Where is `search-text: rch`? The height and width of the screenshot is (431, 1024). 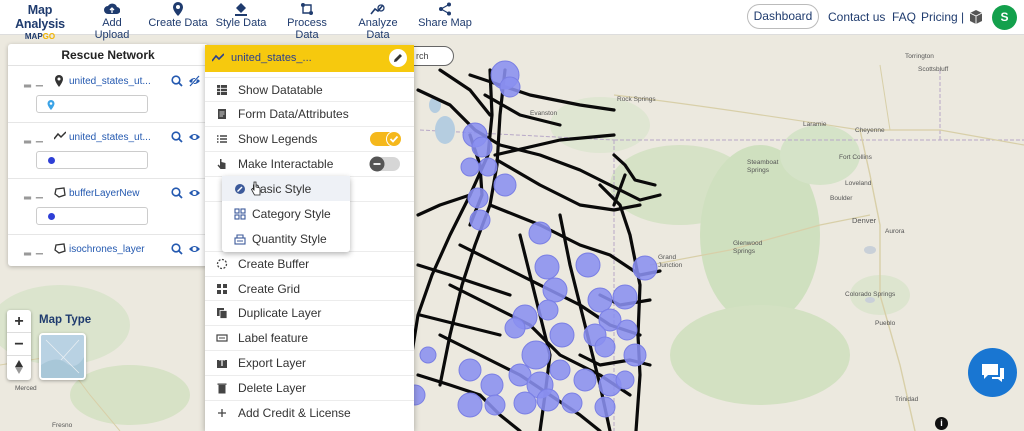 search-text: rch is located at coordinates (422, 56).